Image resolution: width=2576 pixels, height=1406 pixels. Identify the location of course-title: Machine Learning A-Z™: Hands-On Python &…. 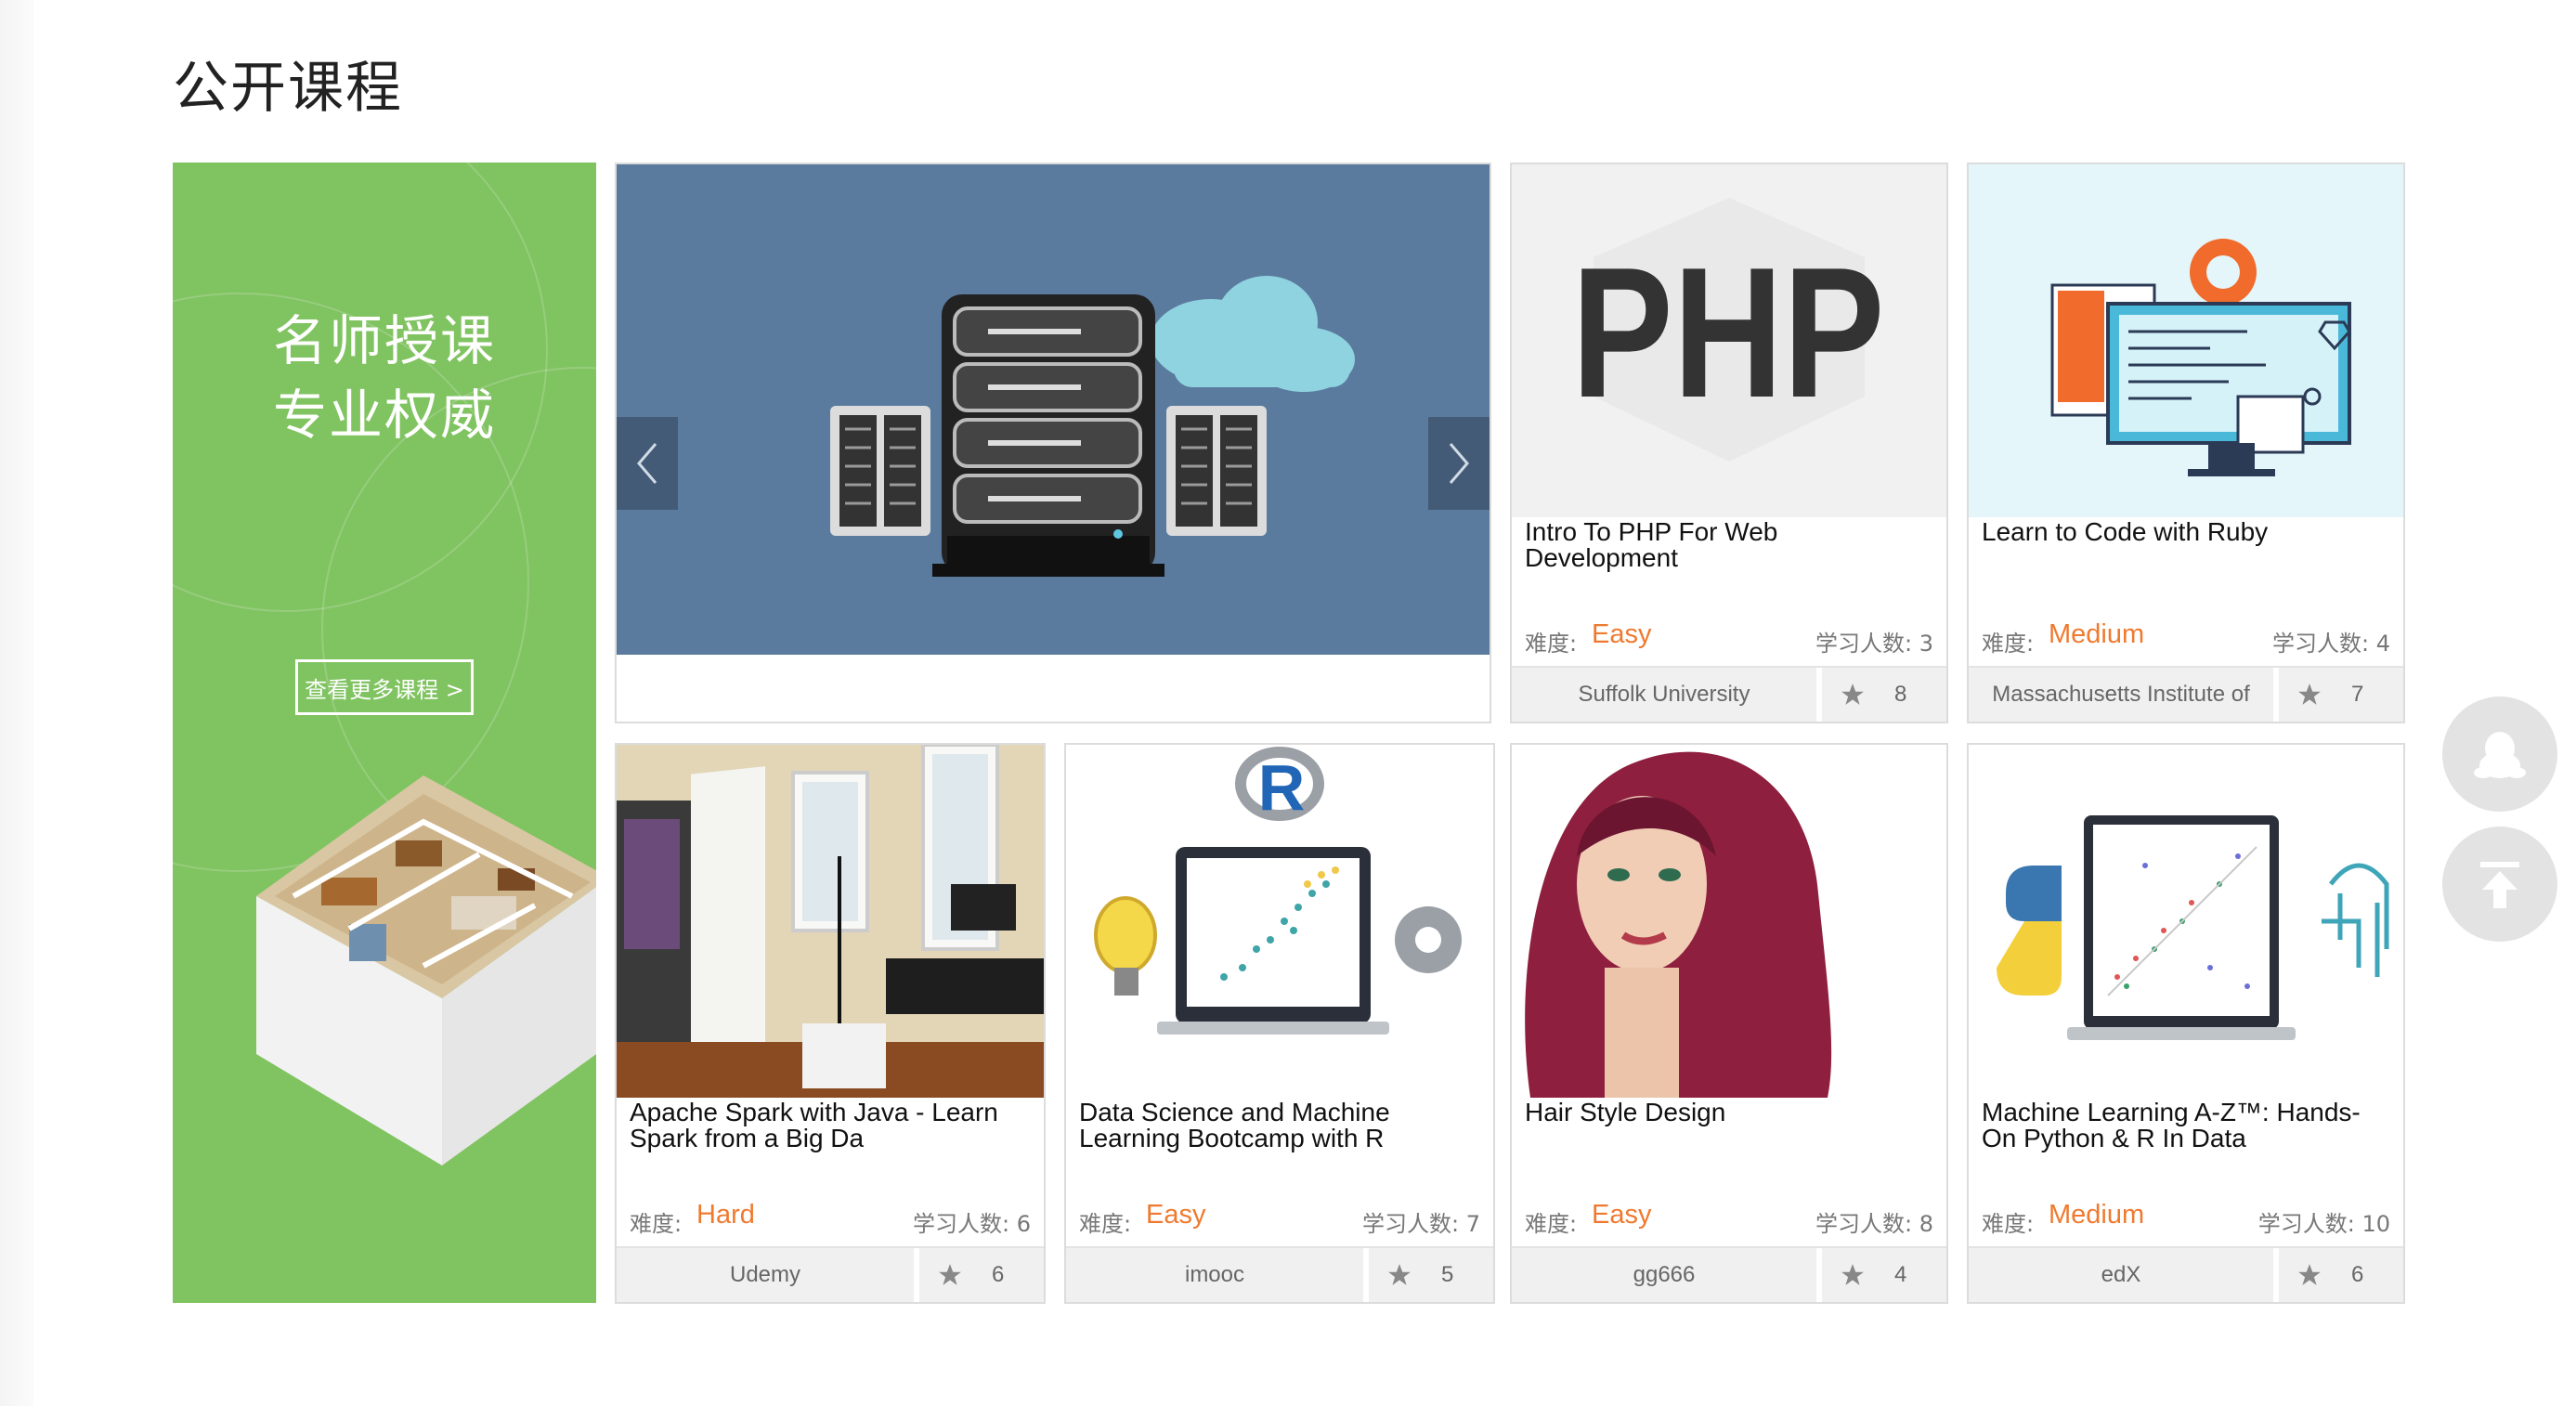
(2186, 1126).